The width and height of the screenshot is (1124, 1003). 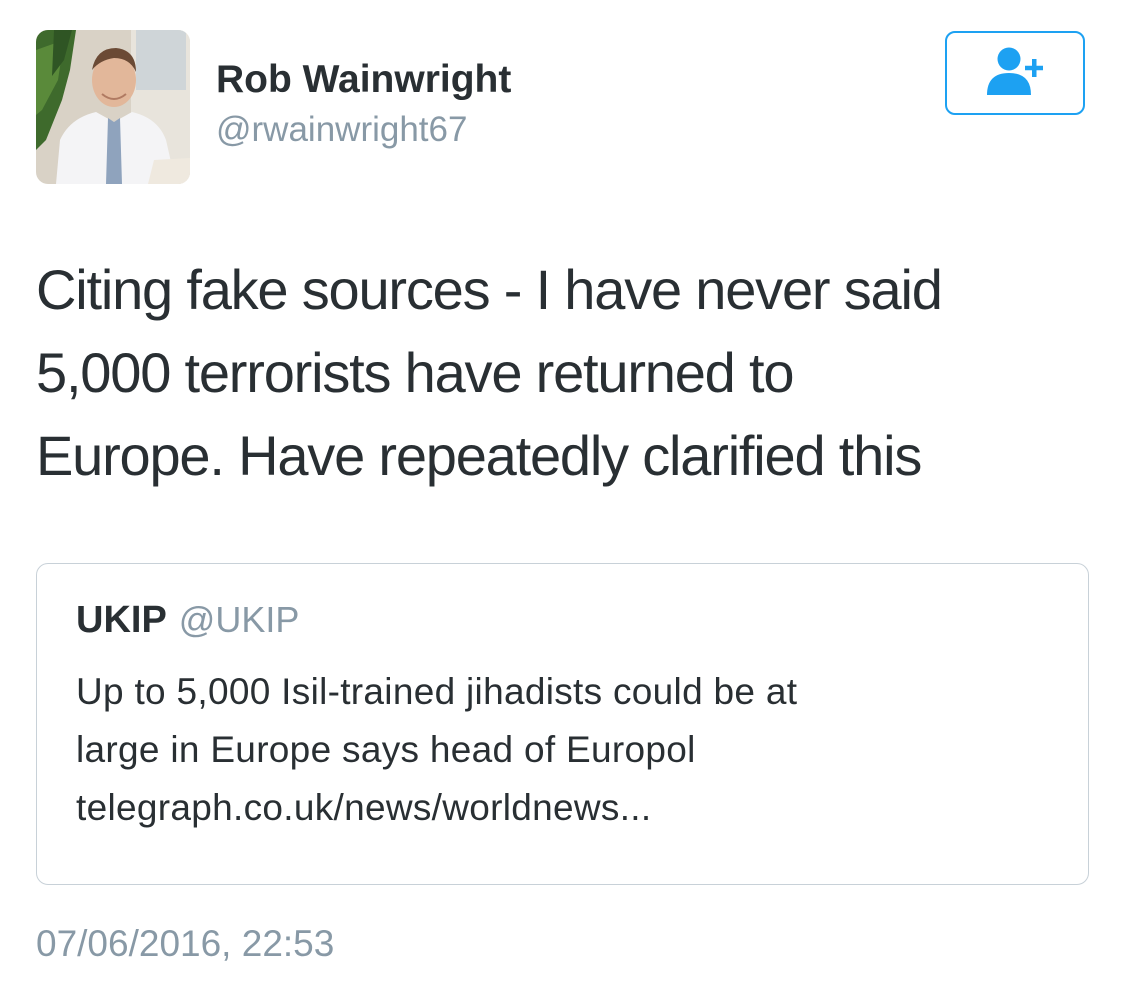 I want to click on avatar, so click(x=113, y=107).